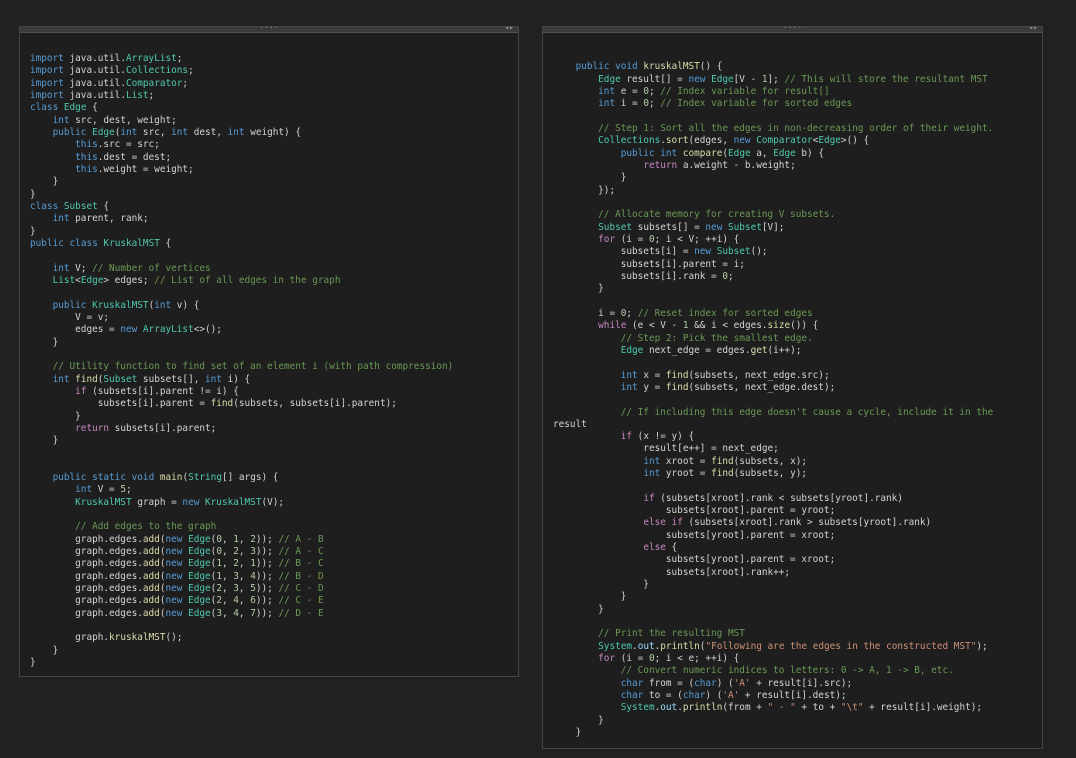 The width and height of the screenshot is (1076, 758). Describe the element at coordinates (660, 252) in the screenshot. I see `code-line: subsets[i] = new Subset();` at that location.